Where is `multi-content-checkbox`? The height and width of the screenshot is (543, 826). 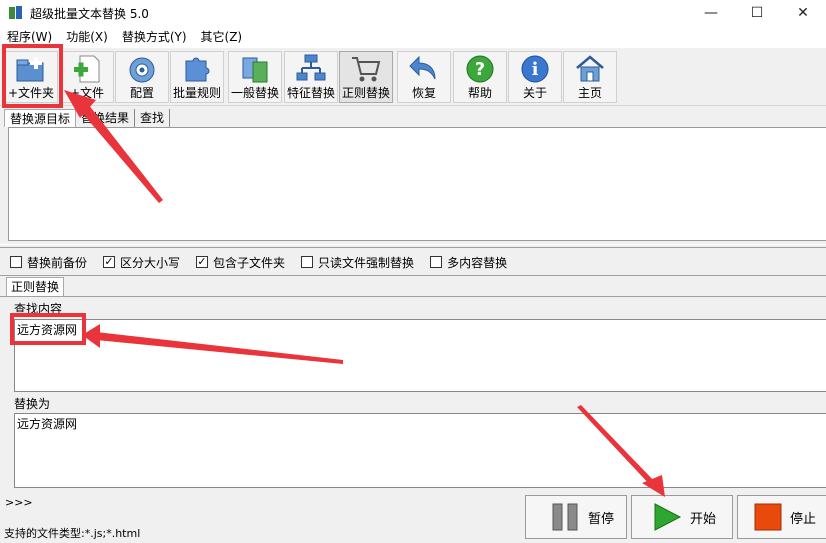
multi-content-checkbox is located at coordinates (436, 262).